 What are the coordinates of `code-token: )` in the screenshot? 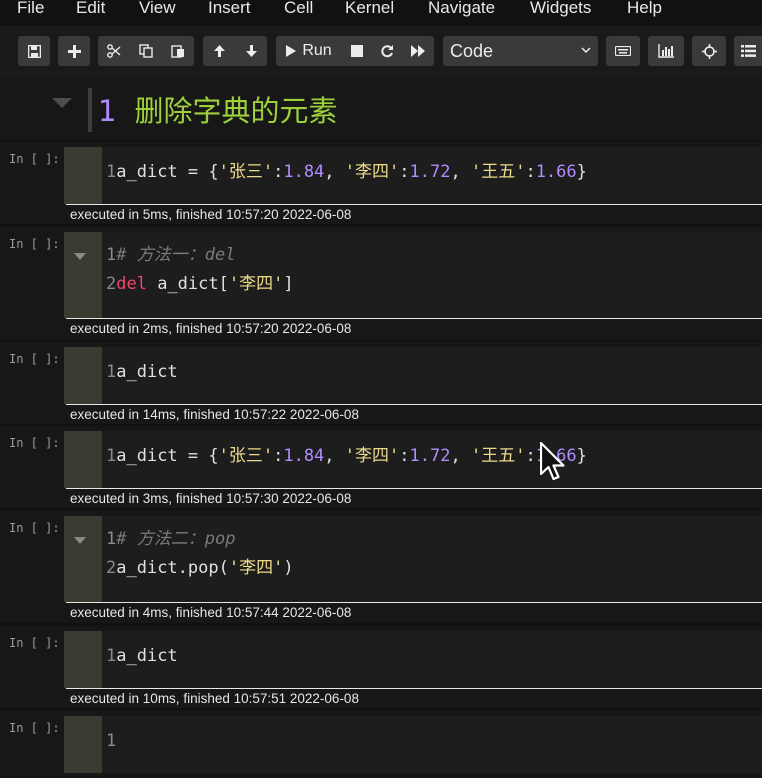 It's located at (288, 568).